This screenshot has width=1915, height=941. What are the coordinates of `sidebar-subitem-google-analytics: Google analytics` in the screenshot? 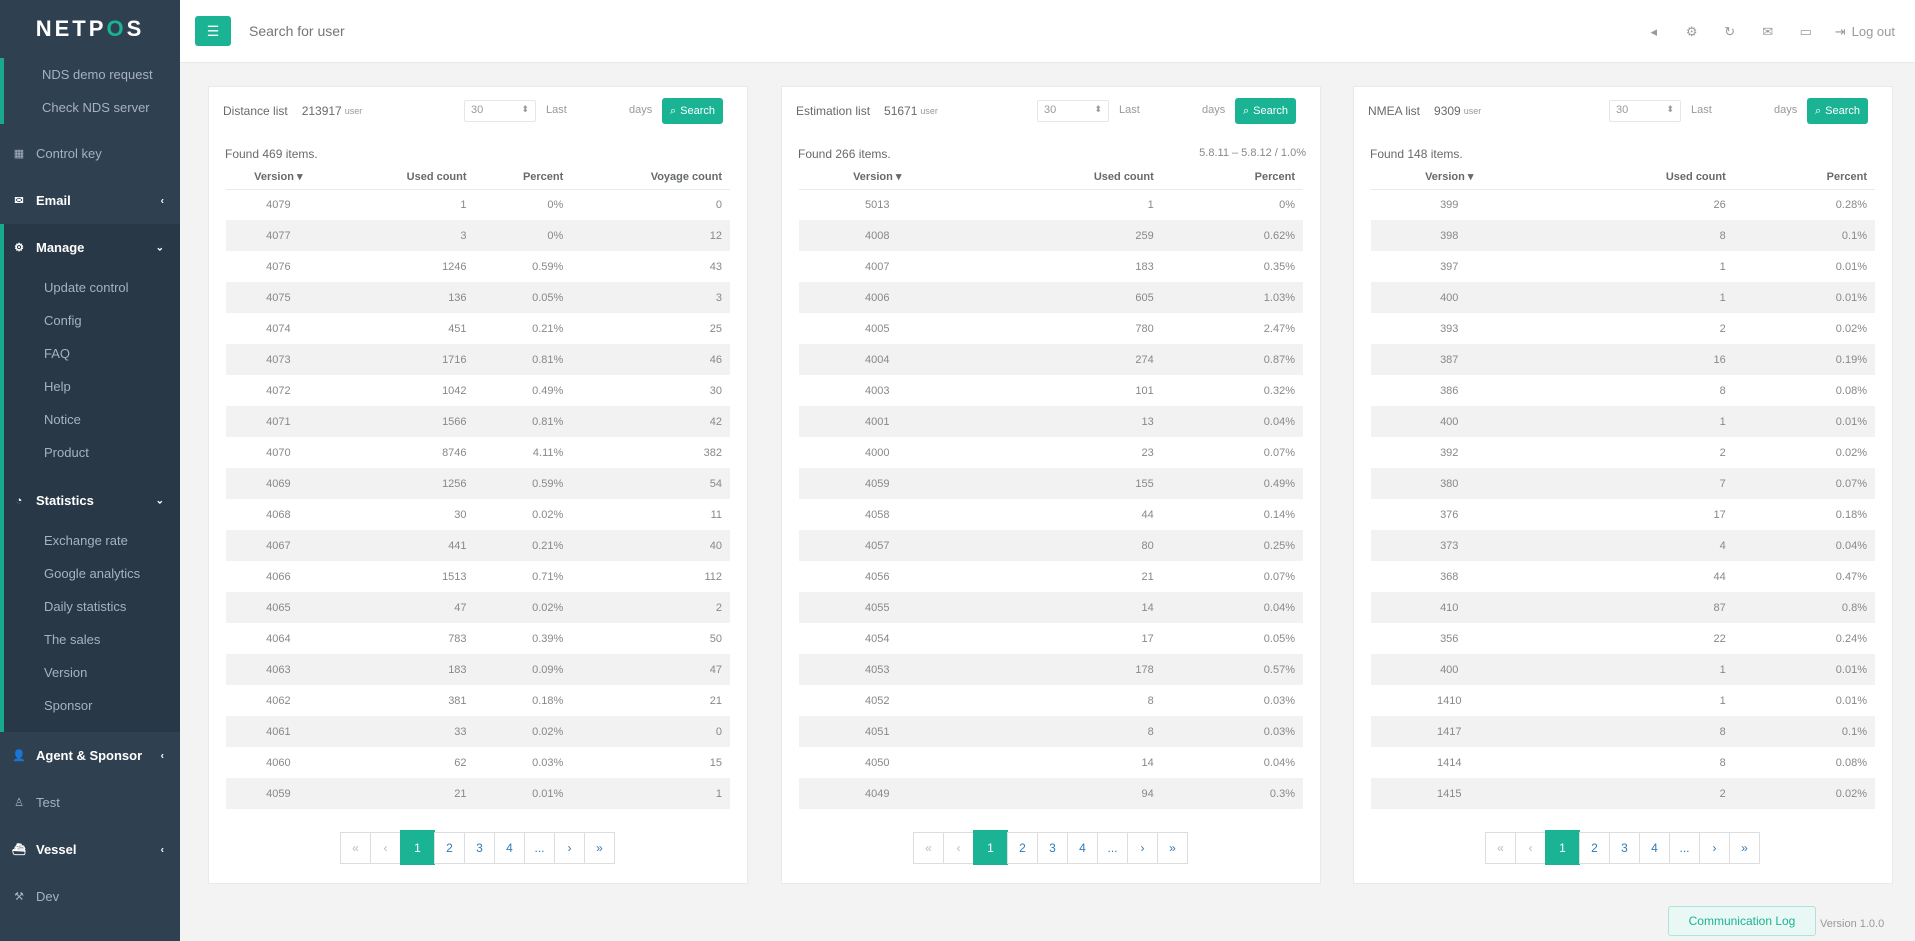 It's located at (92, 573).